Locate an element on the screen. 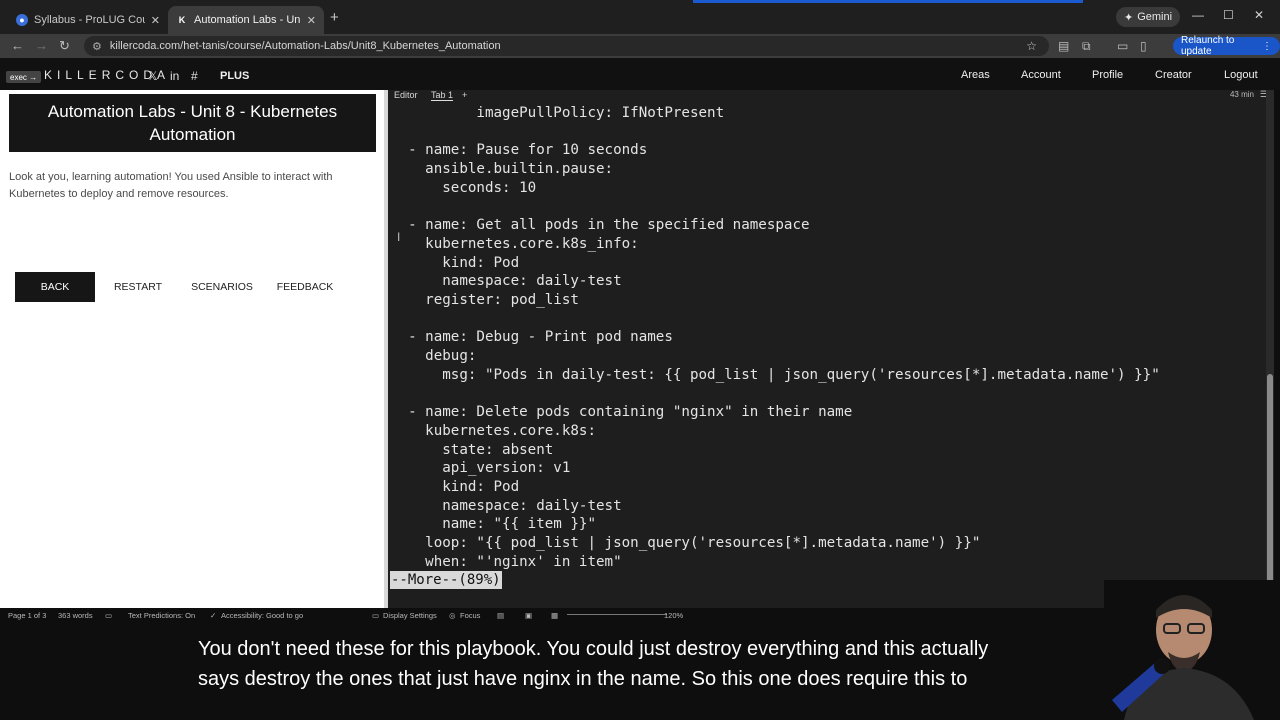 The image size is (1280, 720). webcam-presenter-image is located at coordinates (1192, 650).